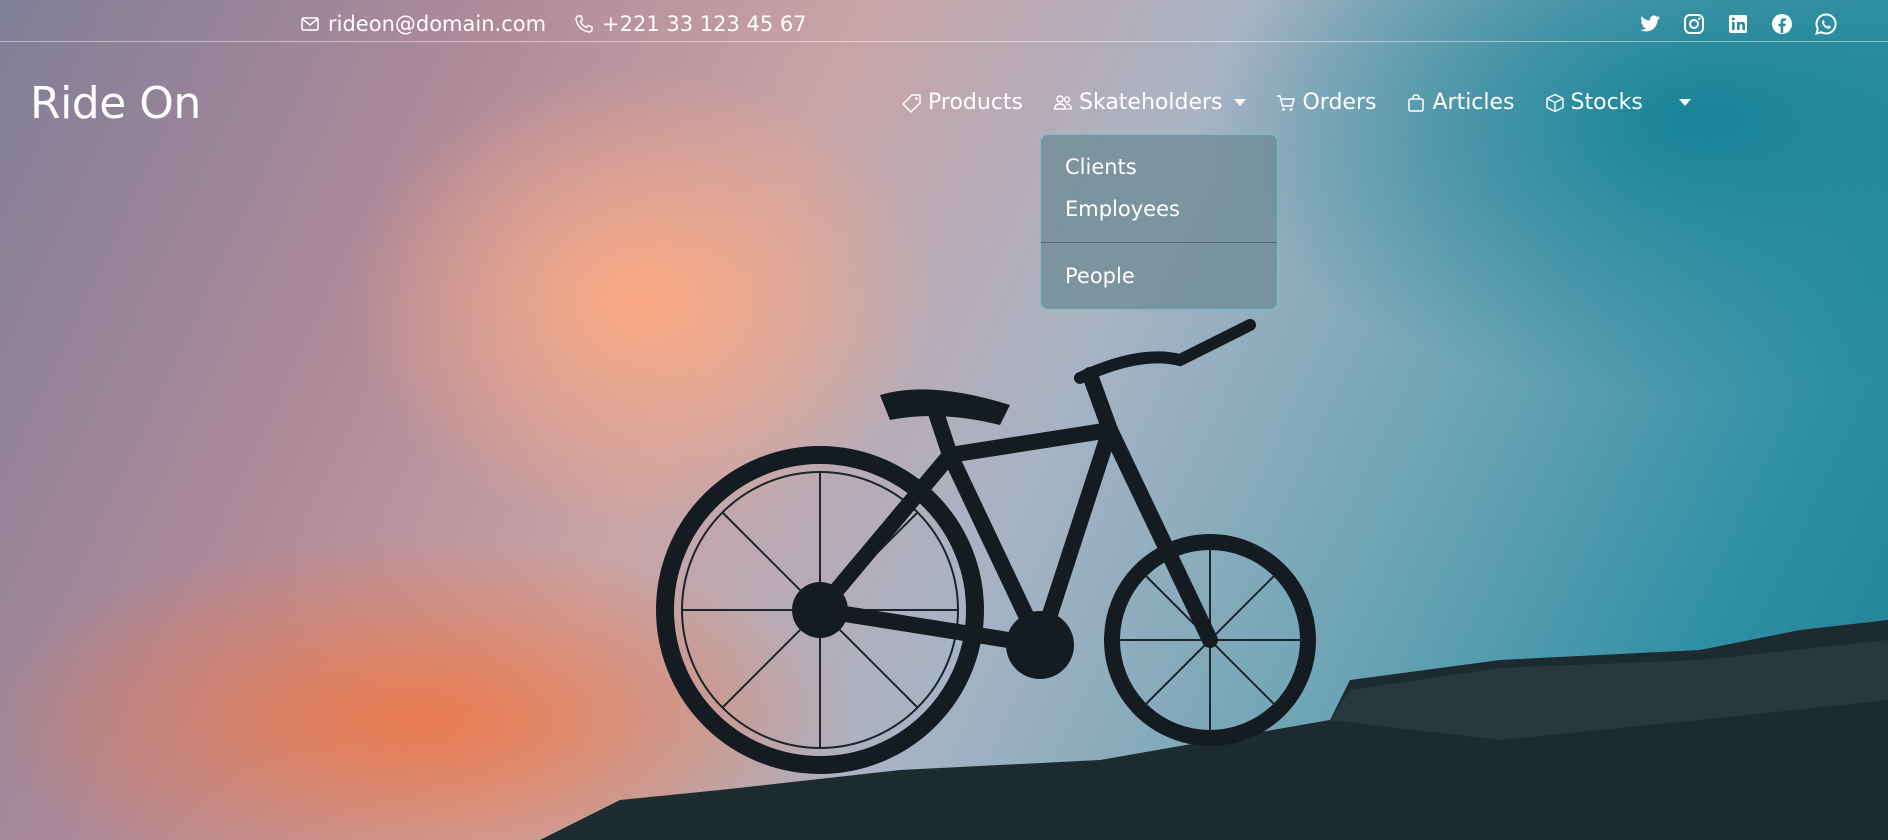 The width and height of the screenshot is (1888, 840). What do you see at coordinates (1554, 102) in the screenshot?
I see `box-icon` at bounding box center [1554, 102].